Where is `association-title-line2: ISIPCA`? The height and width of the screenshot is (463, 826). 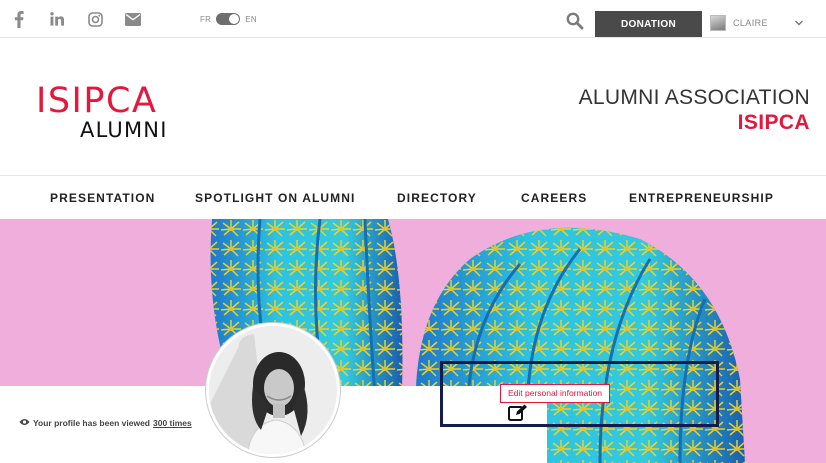
association-title-line2: ISIPCA is located at coordinates (773, 122).